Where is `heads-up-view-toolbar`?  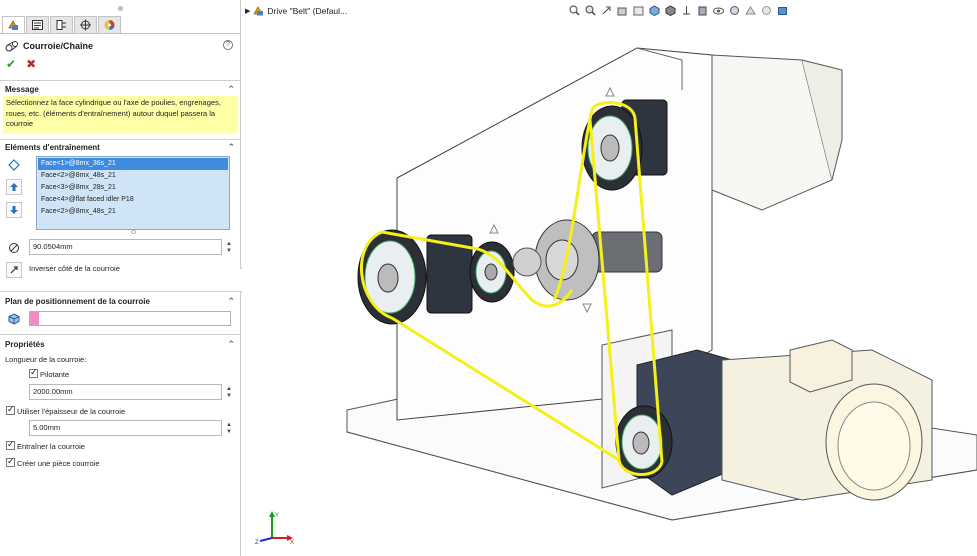
heads-up-view-toolbar is located at coordinates (678, 10).